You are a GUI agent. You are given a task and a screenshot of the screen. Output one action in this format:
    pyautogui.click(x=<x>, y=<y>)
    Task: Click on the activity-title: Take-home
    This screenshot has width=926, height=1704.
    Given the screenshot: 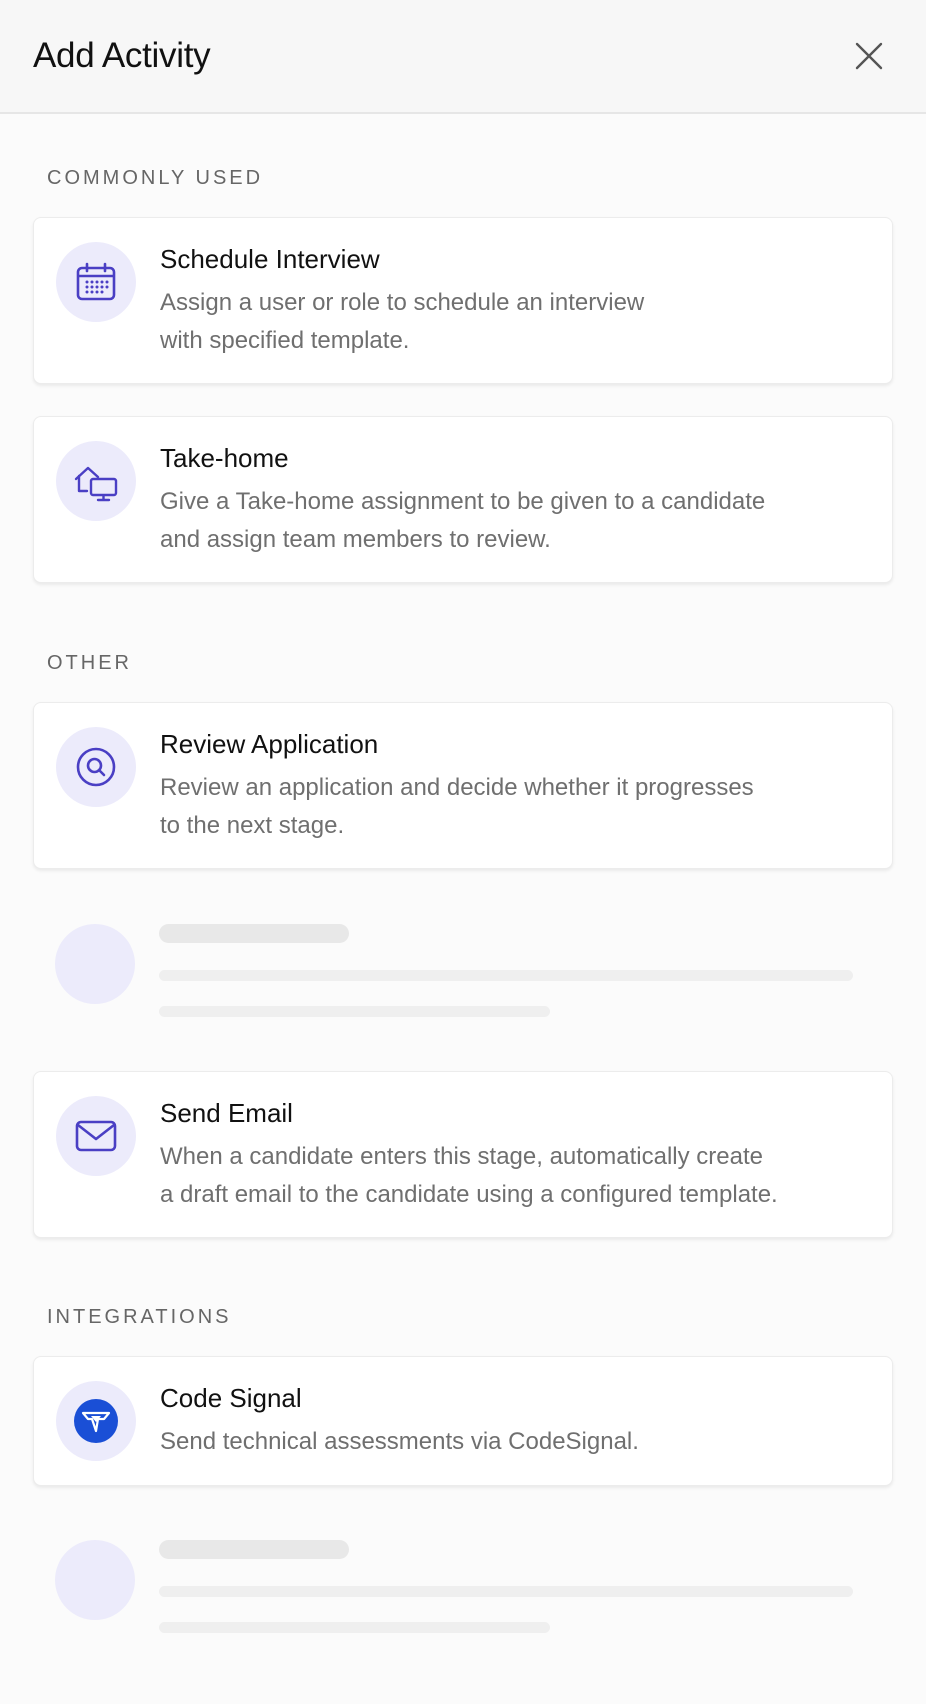 What is the action you would take?
    pyautogui.click(x=224, y=458)
    